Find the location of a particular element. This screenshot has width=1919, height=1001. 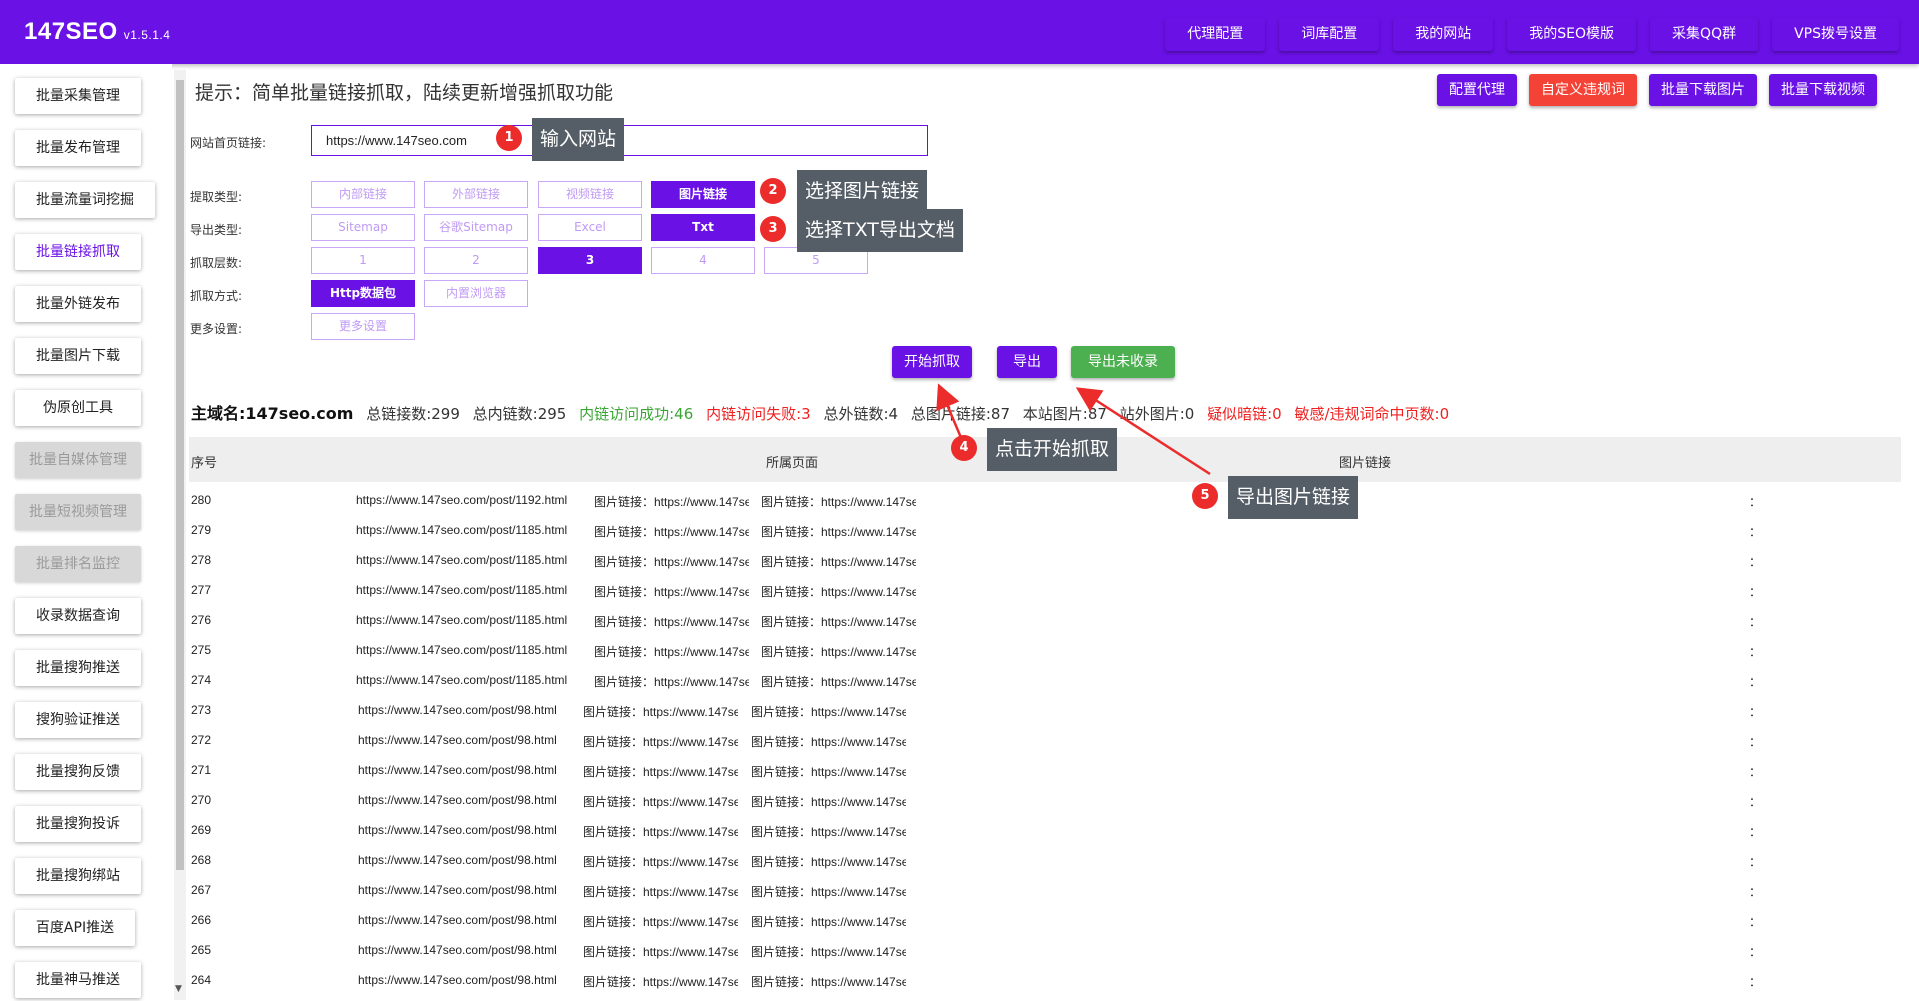

step-callout-4: 点击开始抓取 is located at coordinates (1052, 449).